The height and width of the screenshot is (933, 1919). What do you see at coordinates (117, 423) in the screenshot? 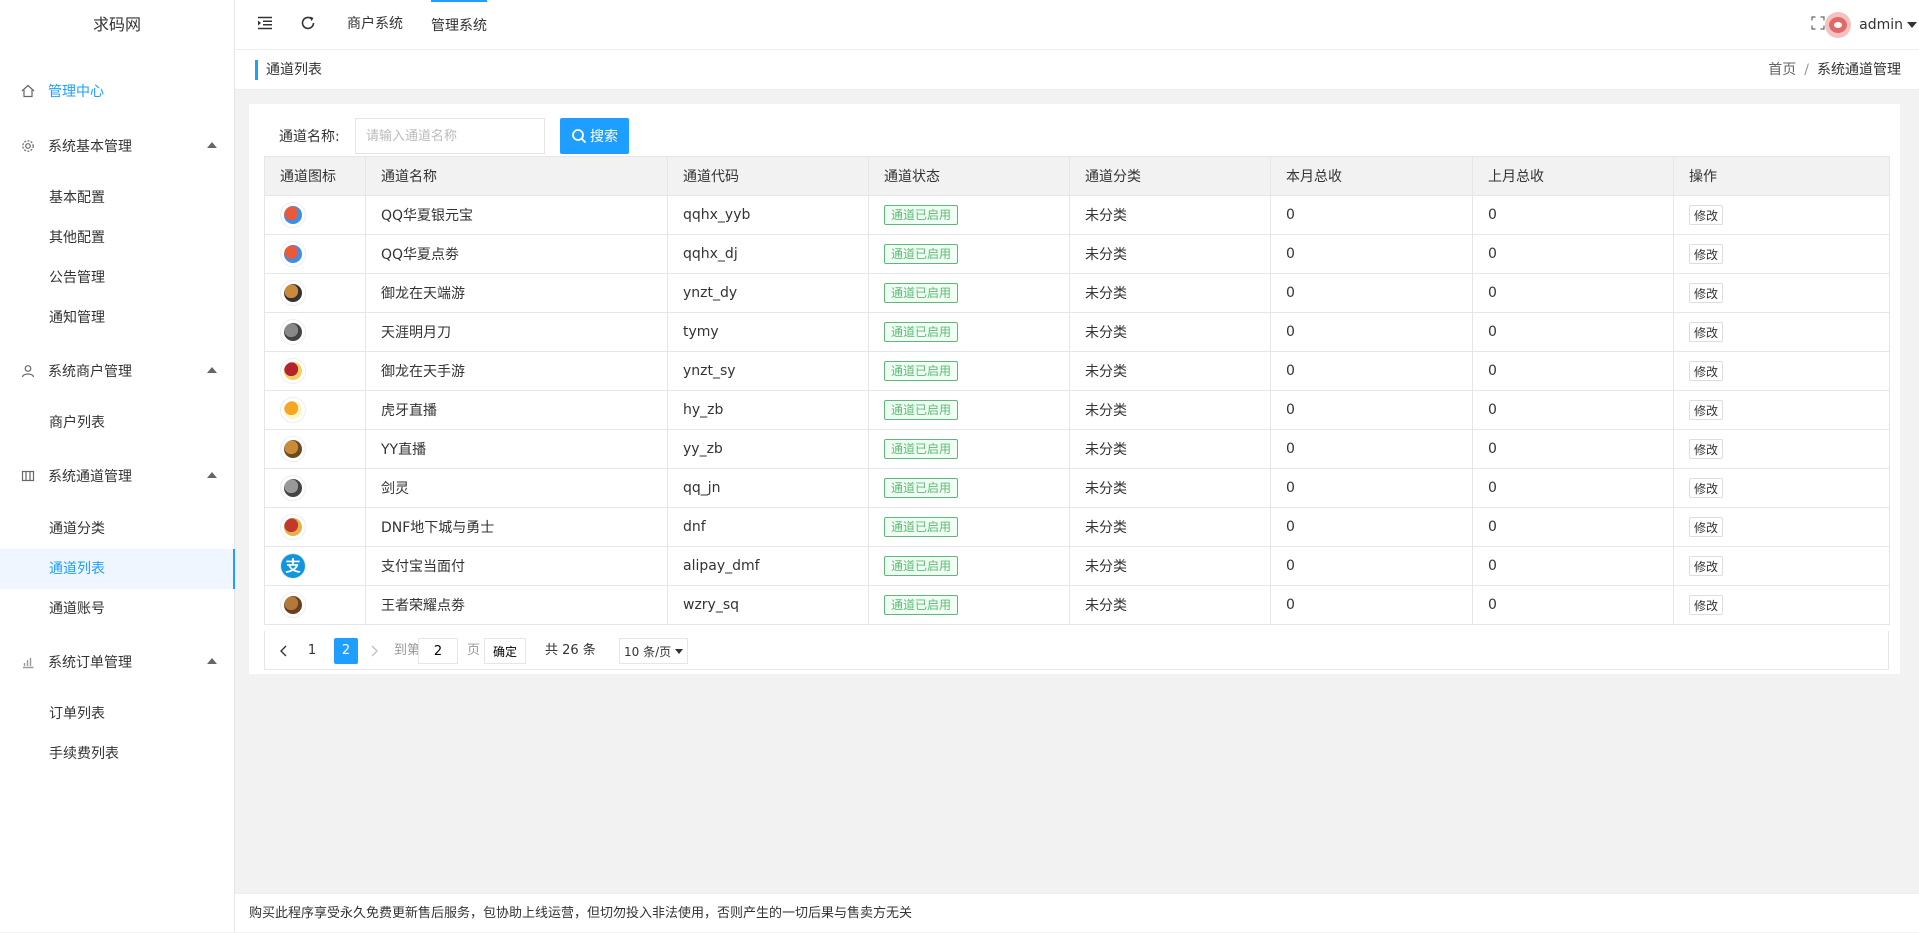
I see `sidebar-item-merchant-list: 商户列表` at bounding box center [117, 423].